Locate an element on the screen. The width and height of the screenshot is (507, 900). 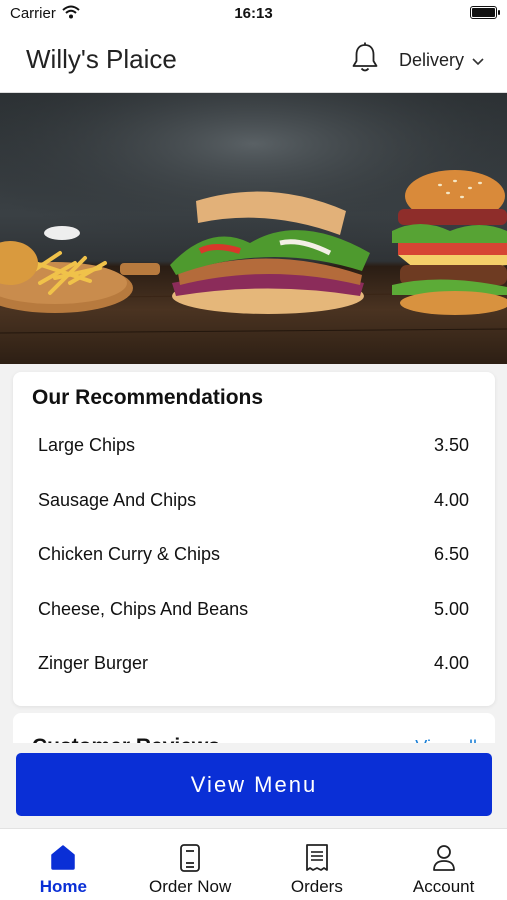
tab-order-now: Order Now is located at coordinates (190, 864).